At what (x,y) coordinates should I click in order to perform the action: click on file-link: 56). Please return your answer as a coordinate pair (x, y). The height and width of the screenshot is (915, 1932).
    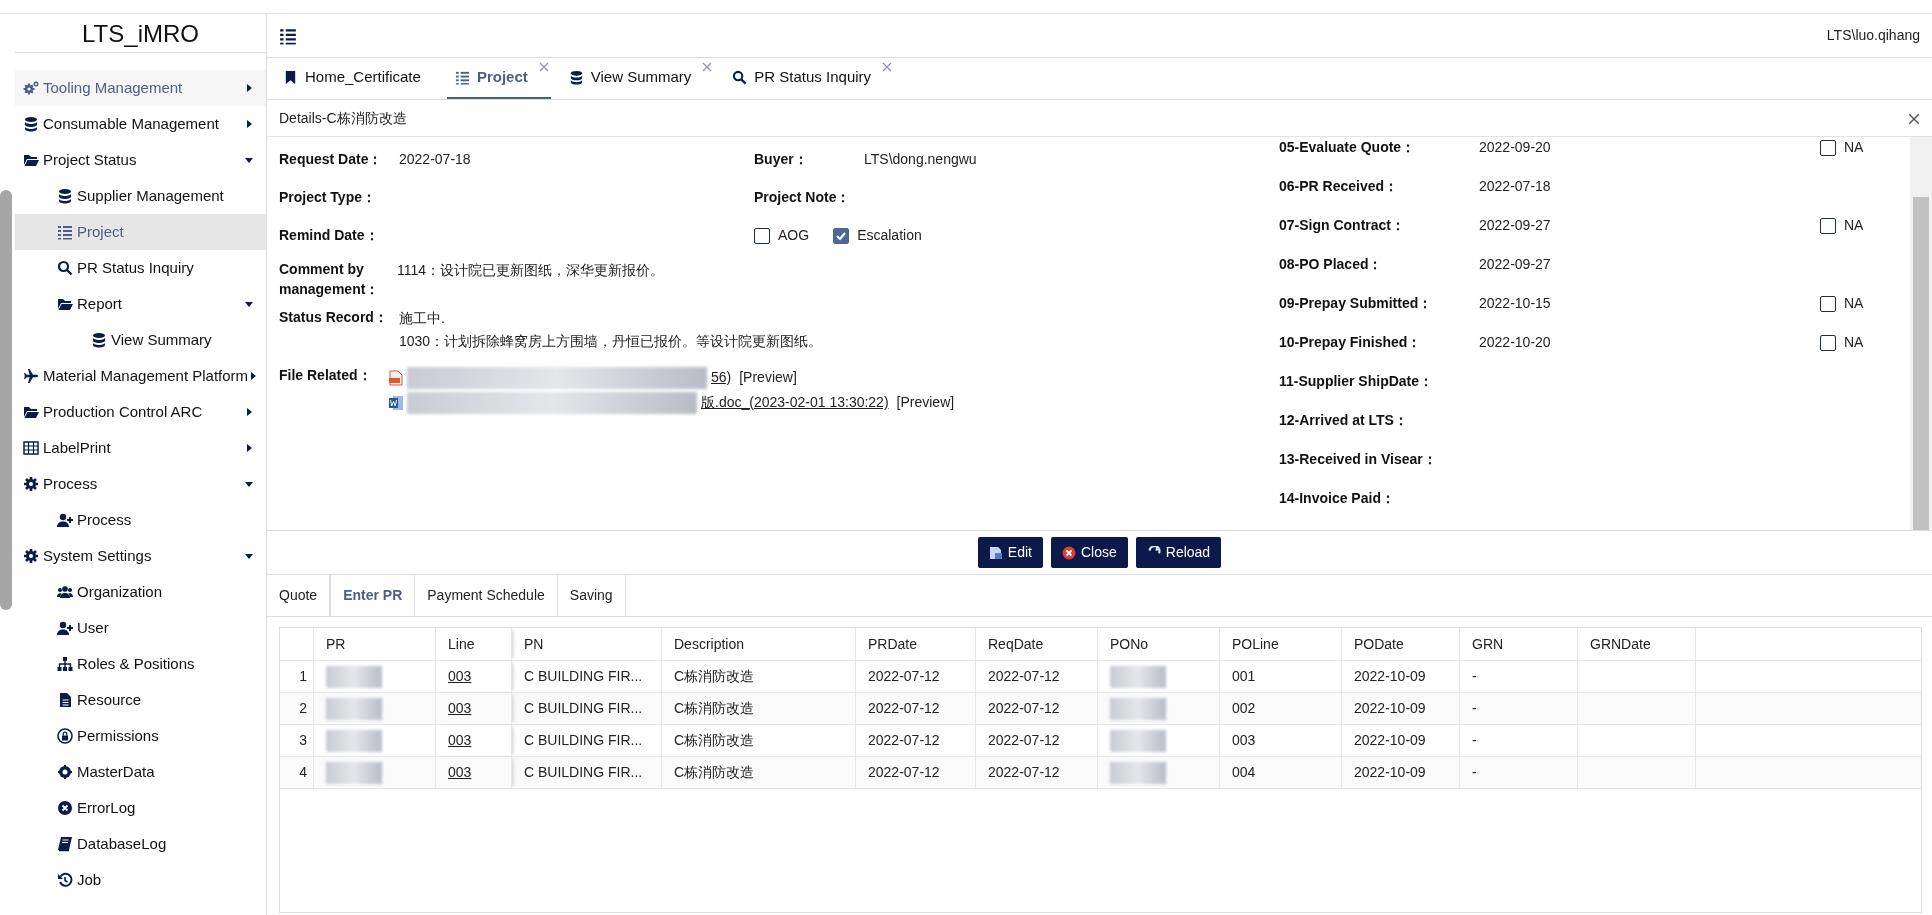
    Looking at the image, I should click on (721, 377).